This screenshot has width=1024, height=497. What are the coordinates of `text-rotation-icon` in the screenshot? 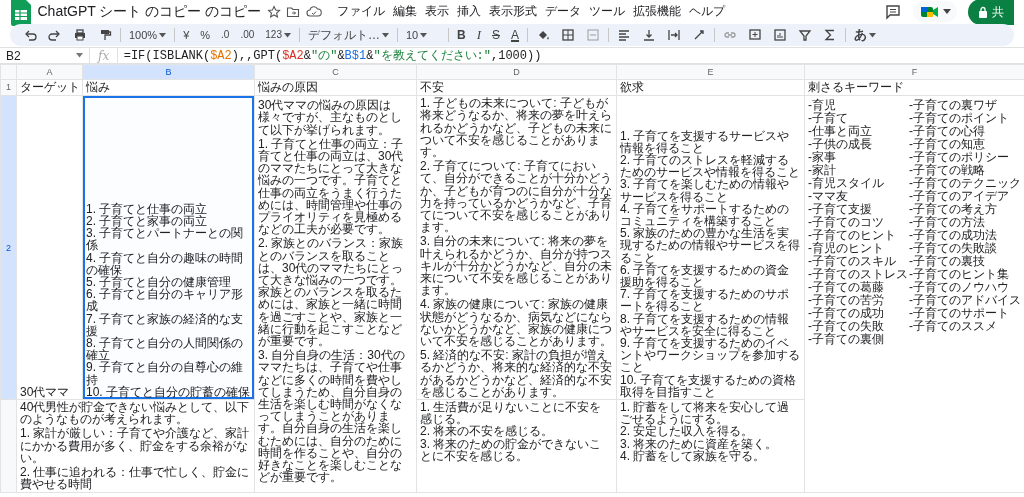 It's located at (699, 35).